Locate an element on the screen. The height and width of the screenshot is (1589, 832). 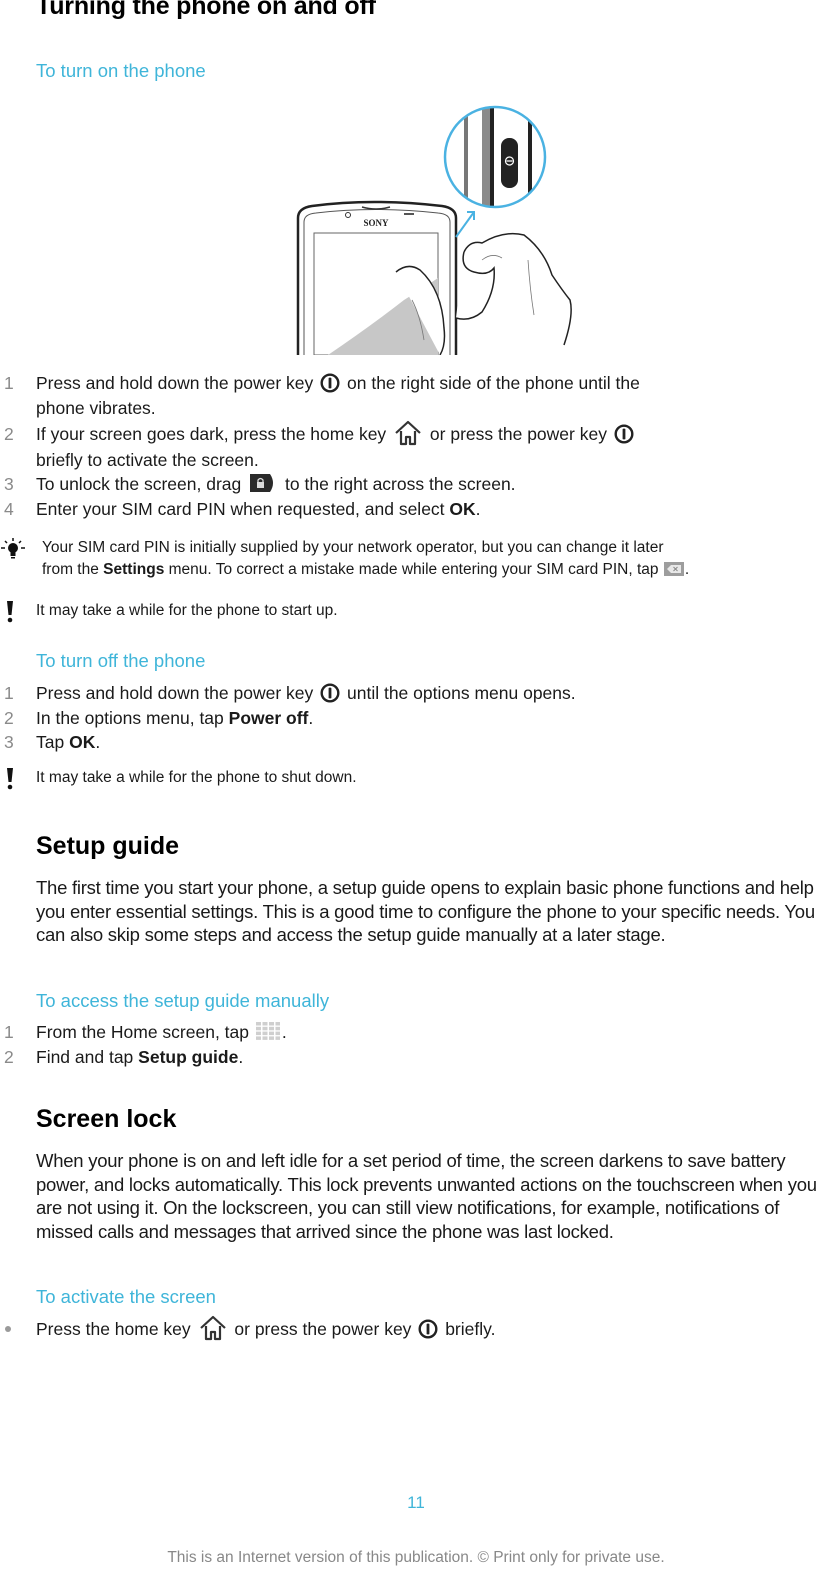
step-text-part: Tap is located at coordinates (50, 742).